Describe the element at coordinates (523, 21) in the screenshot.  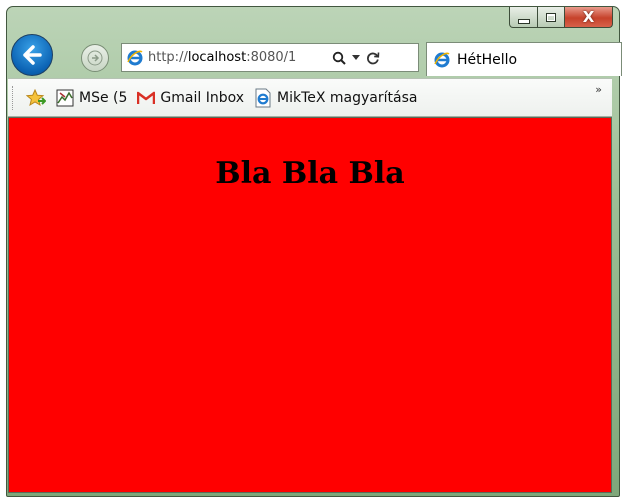
I see `minimize-icon` at that location.